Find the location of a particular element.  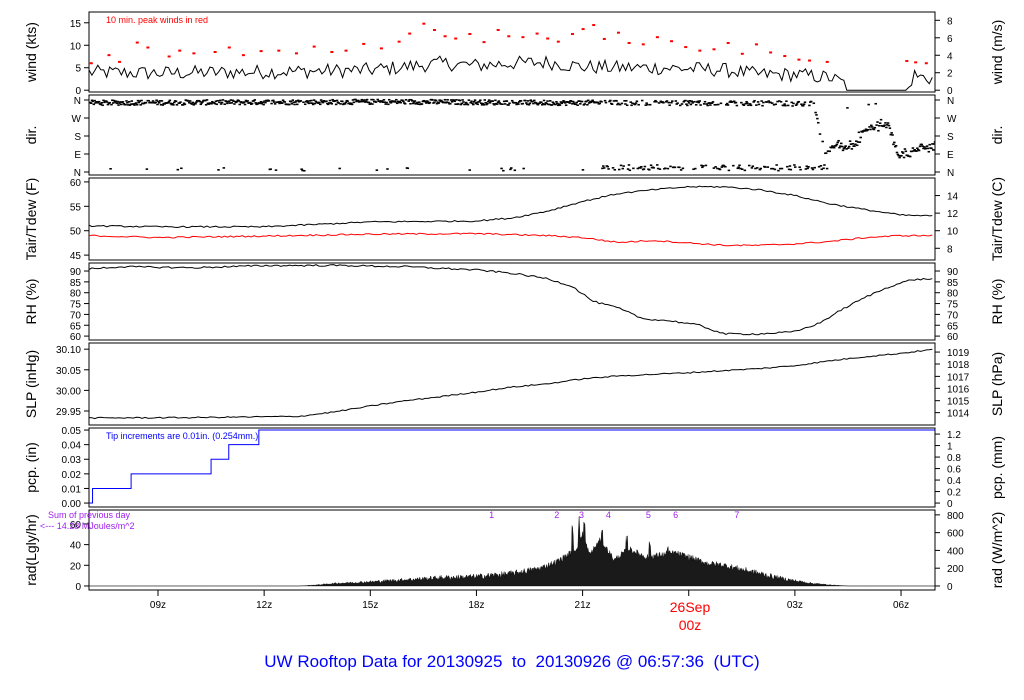

pcp-right-tick-label: 0 is located at coordinates (950, 504).